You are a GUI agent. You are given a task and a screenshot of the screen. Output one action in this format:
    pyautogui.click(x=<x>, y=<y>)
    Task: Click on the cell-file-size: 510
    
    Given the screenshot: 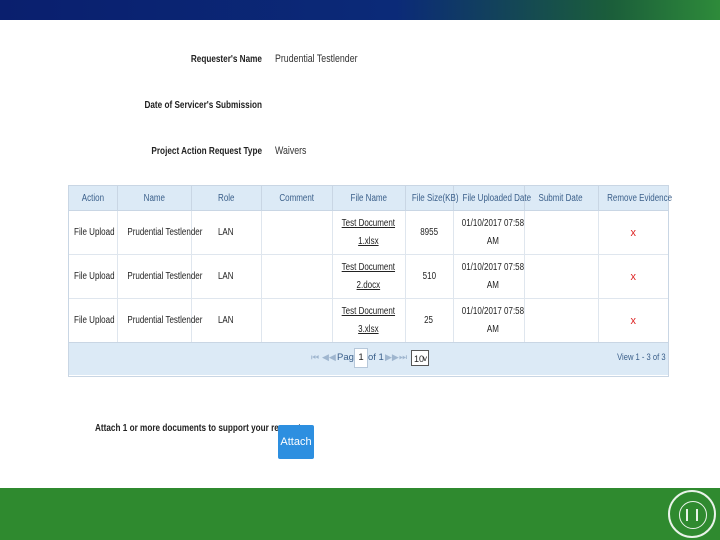 What is the action you would take?
    pyautogui.click(x=429, y=276)
    